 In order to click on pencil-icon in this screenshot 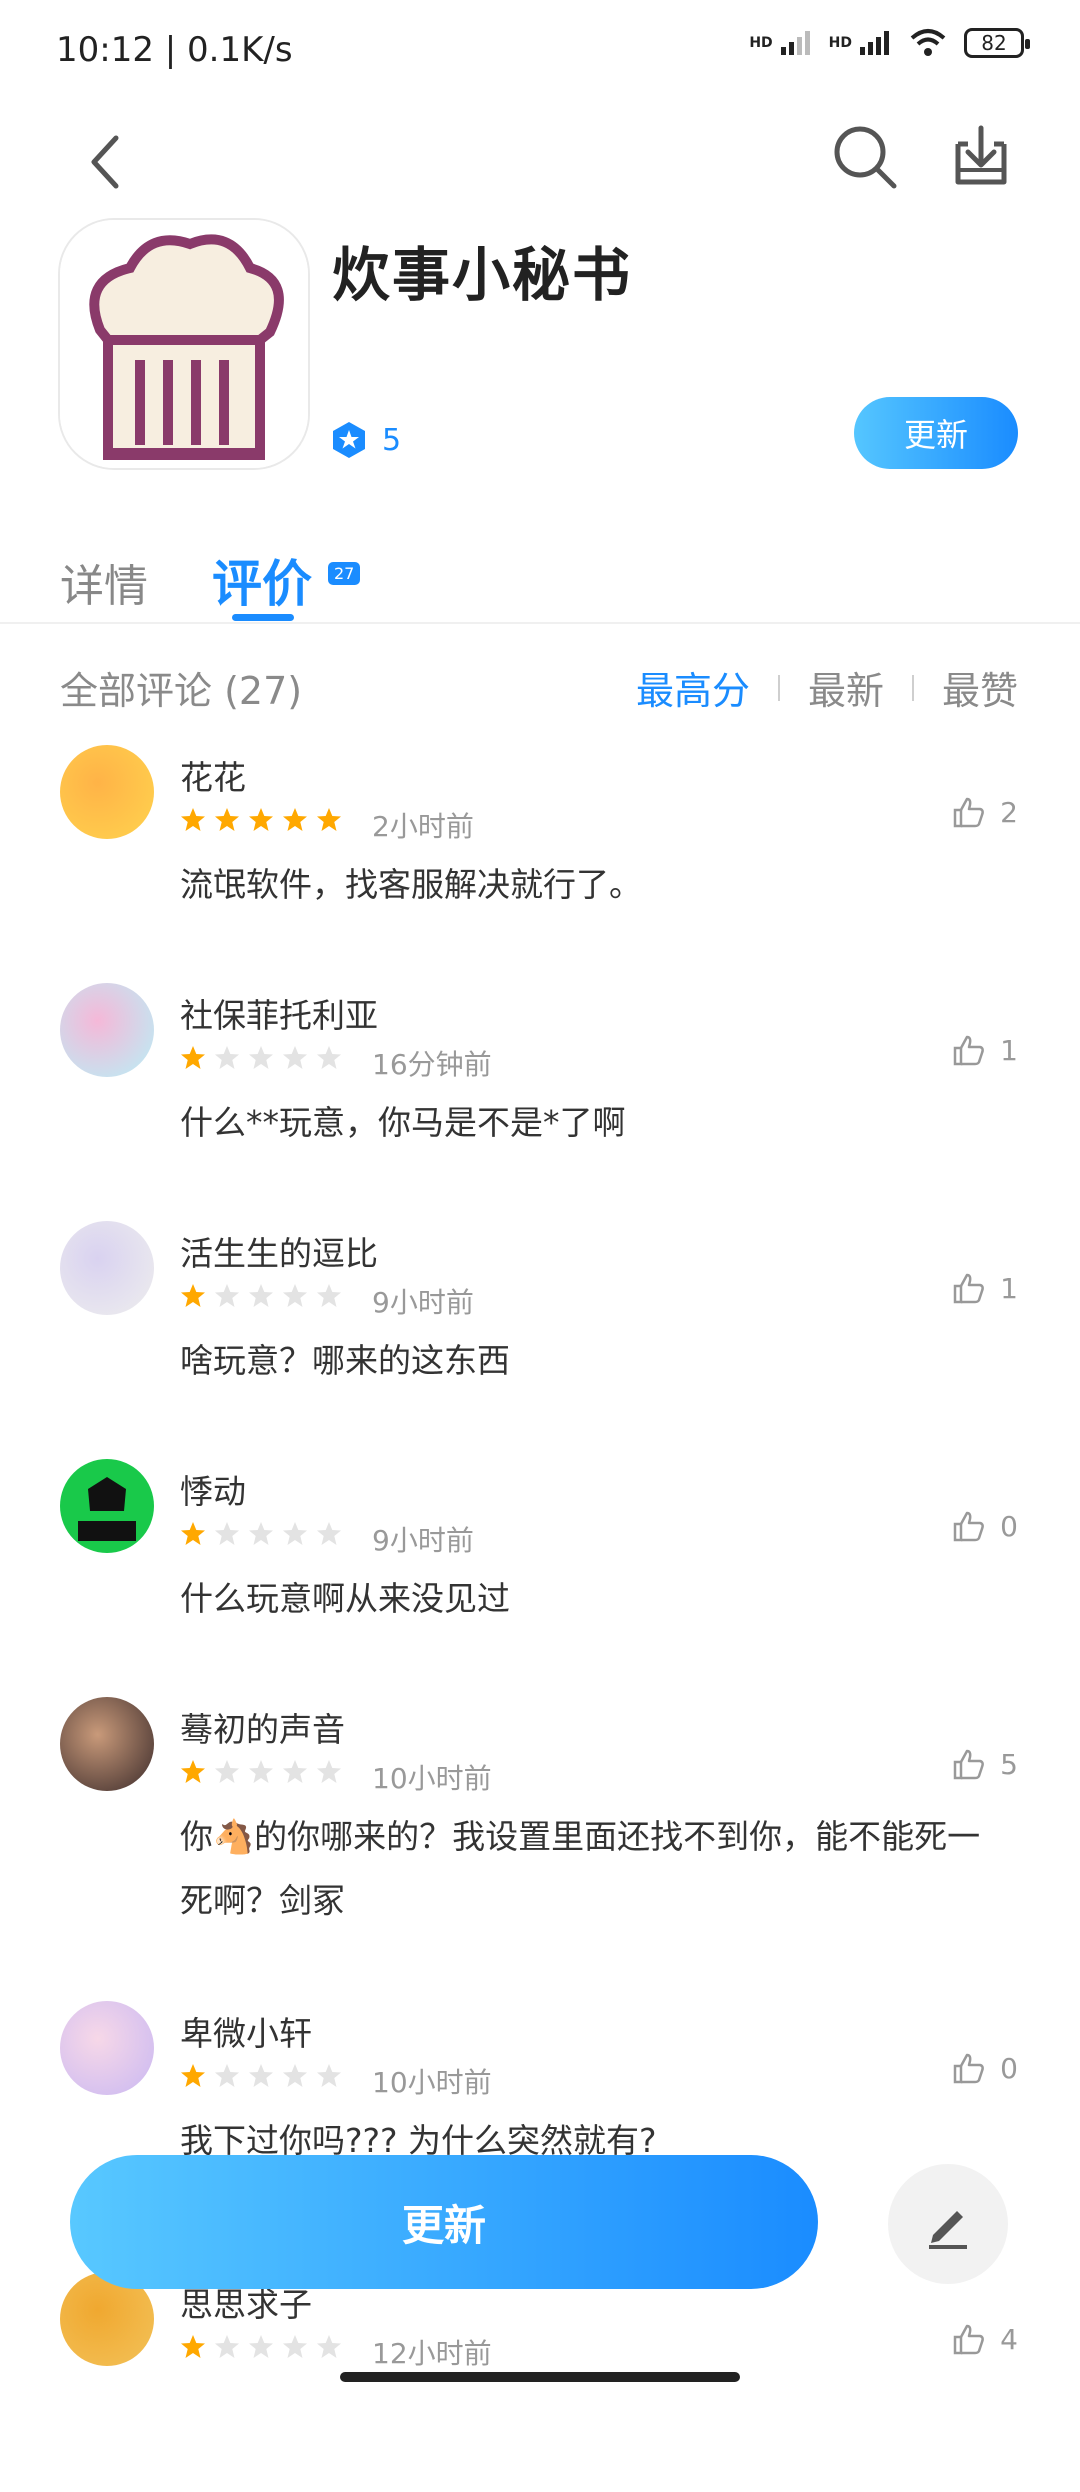, I will do `click(948, 2230)`.